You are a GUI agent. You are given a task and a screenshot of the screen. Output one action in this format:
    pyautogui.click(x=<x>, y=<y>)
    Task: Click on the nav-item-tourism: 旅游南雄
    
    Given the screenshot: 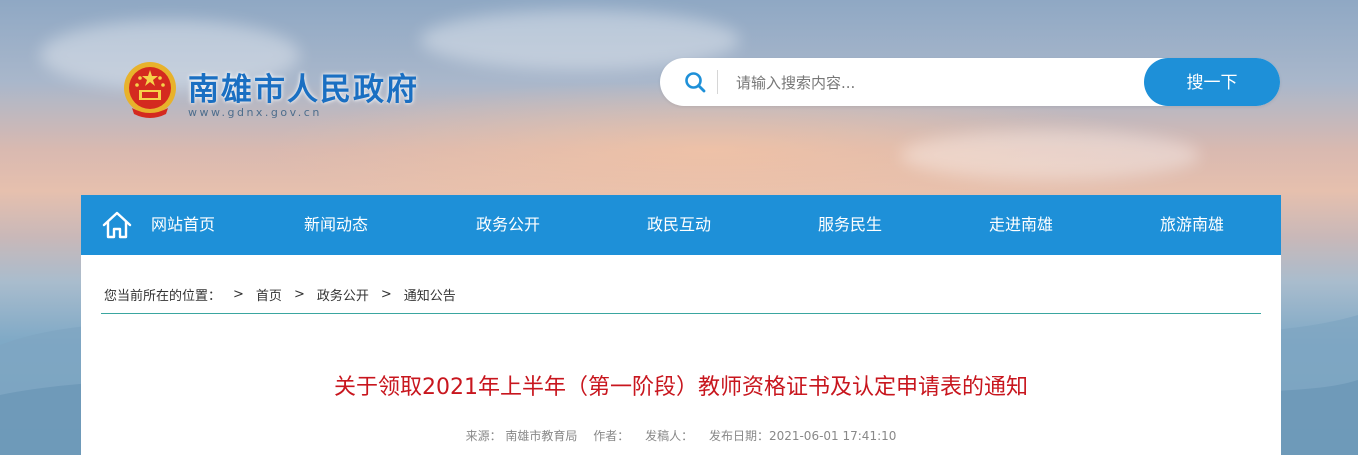 What is the action you would take?
    pyautogui.click(x=1192, y=225)
    